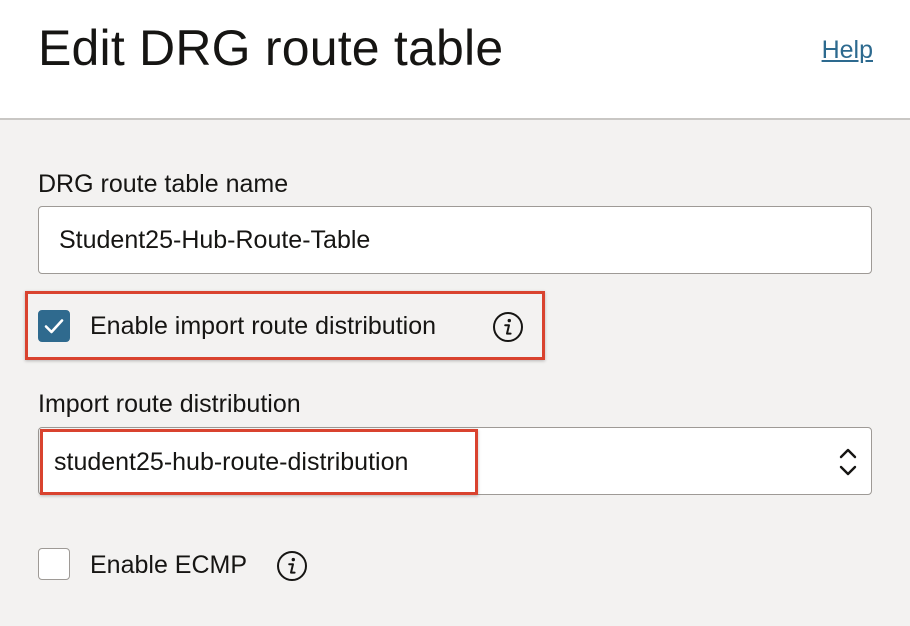  I want to click on check-icon, so click(54, 326).